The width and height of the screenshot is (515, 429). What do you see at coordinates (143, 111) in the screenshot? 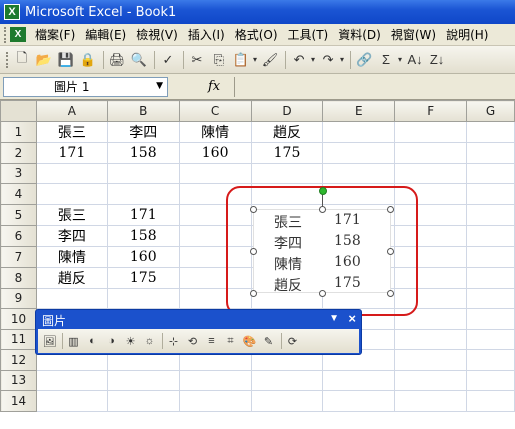
I see `column-header-b: B` at bounding box center [143, 111].